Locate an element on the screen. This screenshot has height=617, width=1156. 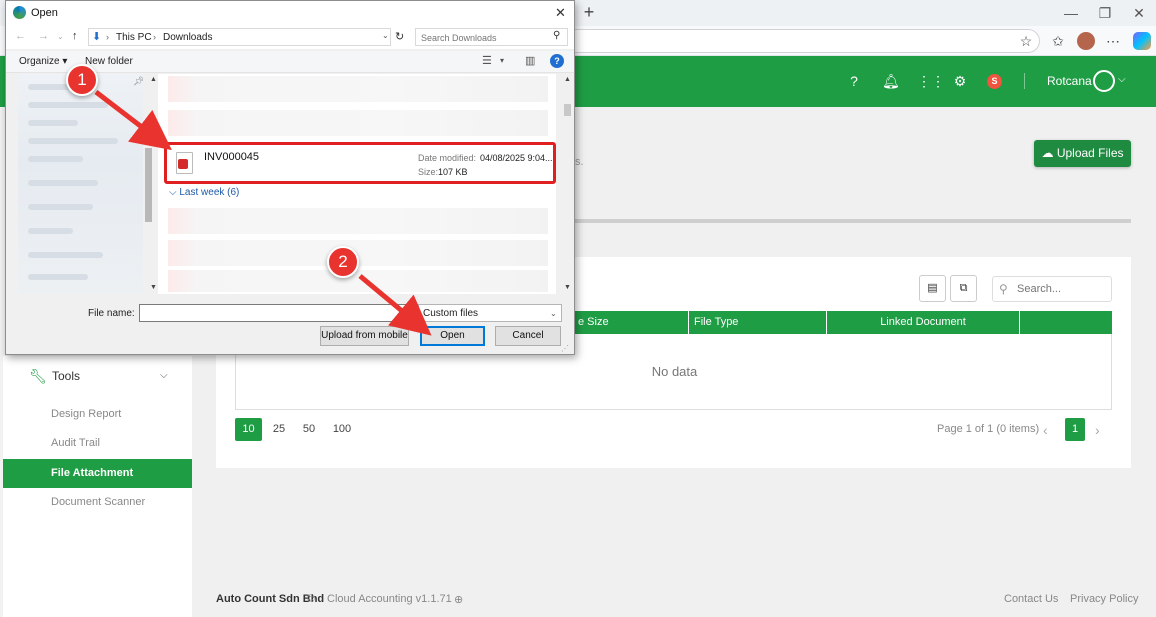
column-file-size: e Size is located at coordinates (631, 322).